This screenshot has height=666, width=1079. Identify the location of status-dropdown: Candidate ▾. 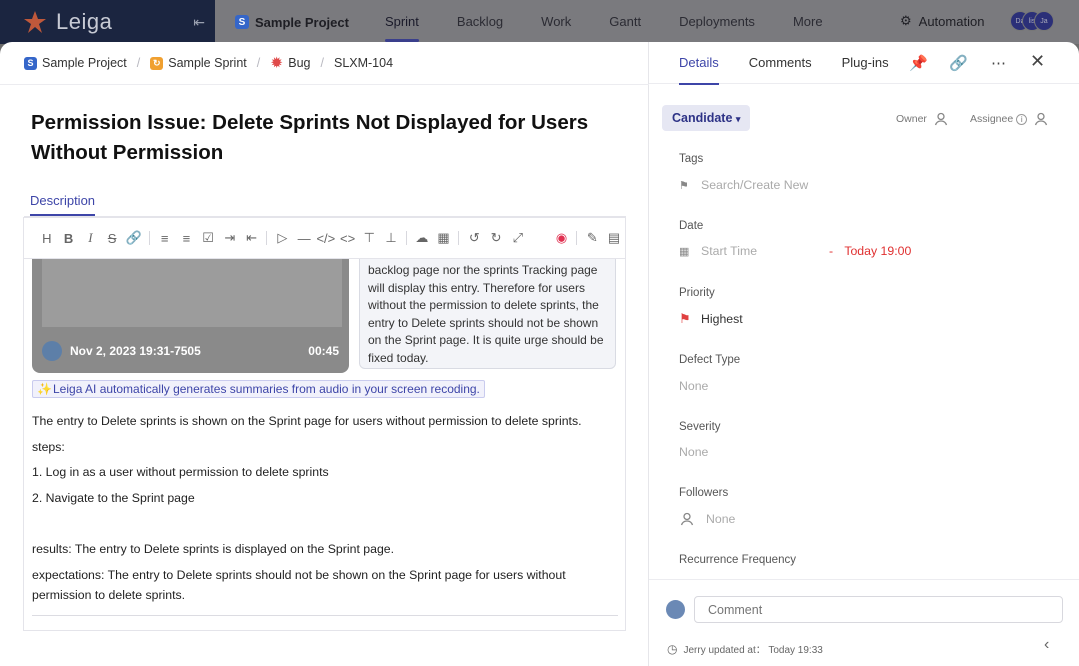
(706, 118).